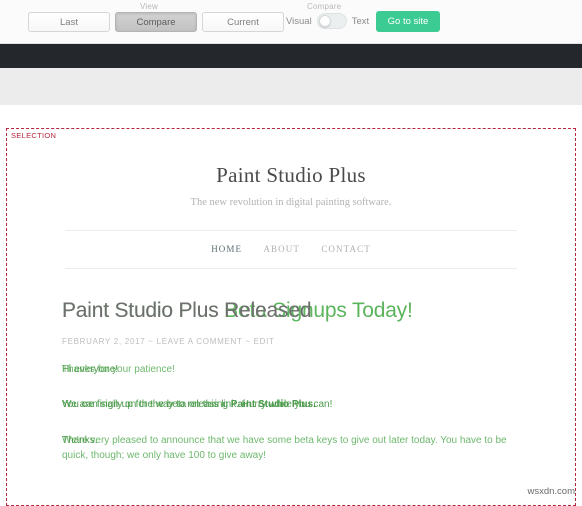 The width and height of the screenshot is (582, 506). What do you see at coordinates (291, 230) in the screenshot?
I see `nav-divider-top` at bounding box center [291, 230].